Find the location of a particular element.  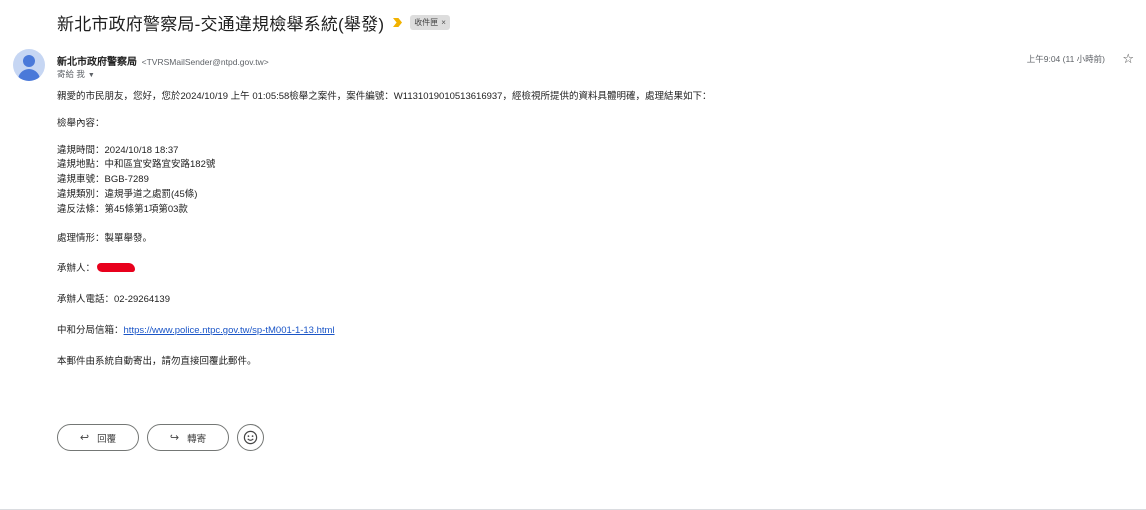

sender-name: 新北市政府警察局 is located at coordinates (97, 62).